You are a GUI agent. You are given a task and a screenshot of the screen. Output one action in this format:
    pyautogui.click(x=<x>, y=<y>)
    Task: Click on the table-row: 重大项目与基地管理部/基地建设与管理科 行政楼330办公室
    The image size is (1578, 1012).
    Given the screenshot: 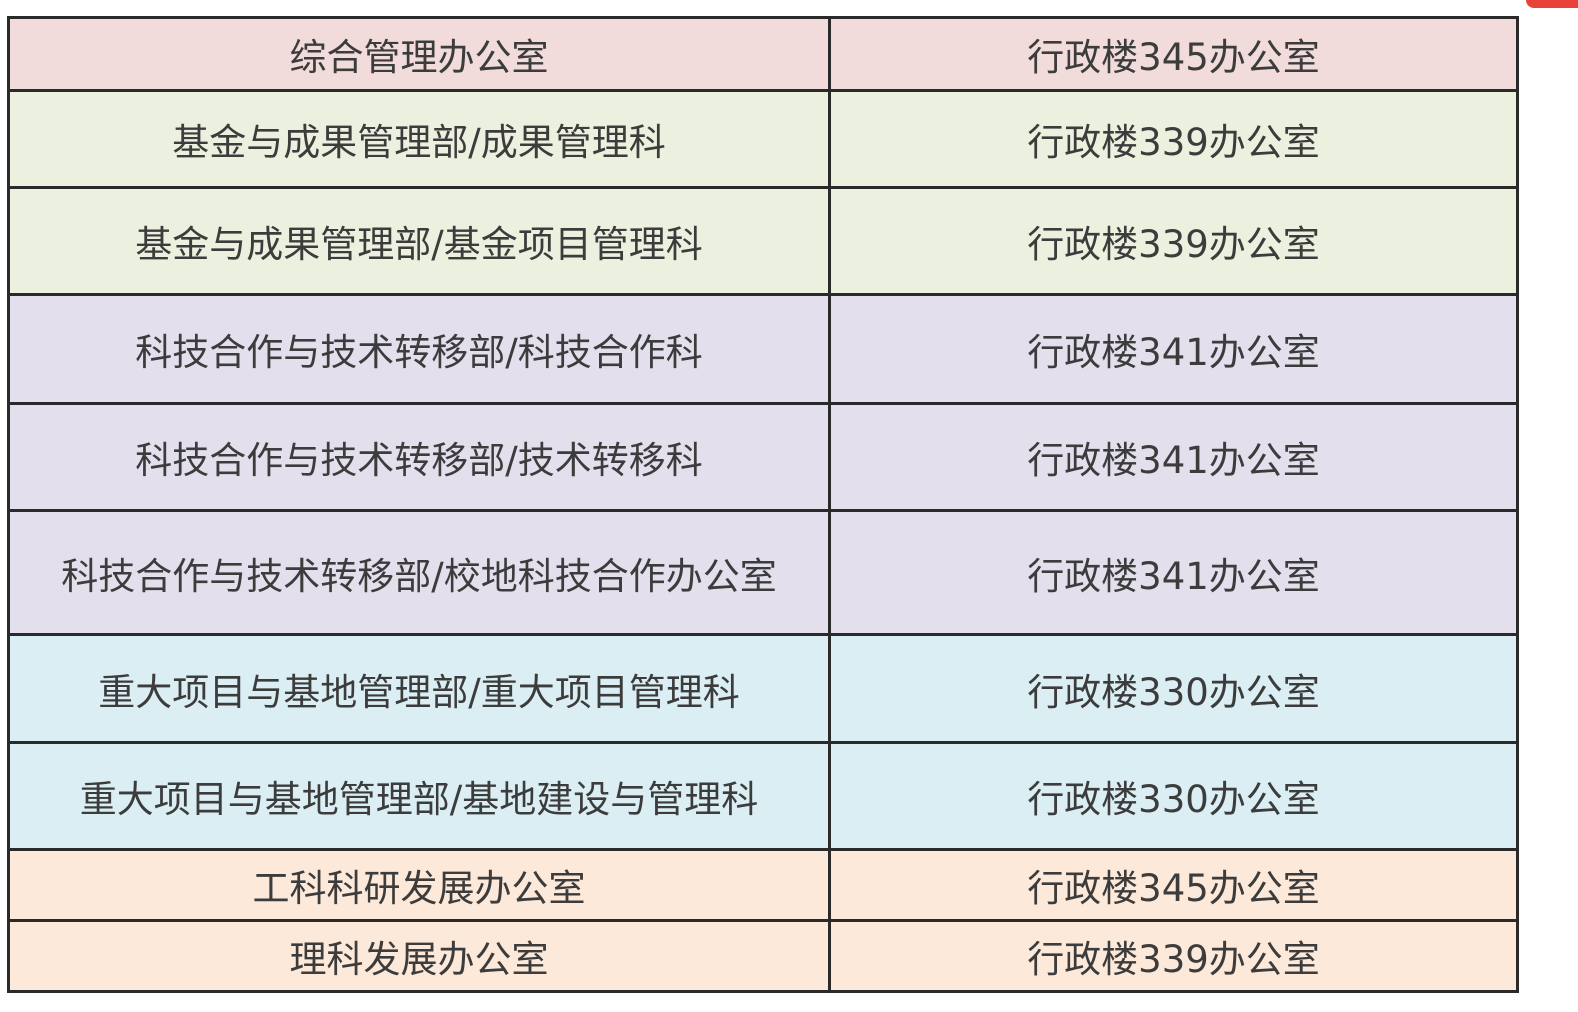 What is the action you would take?
    pyautogui.click(x=763, y=796)
    